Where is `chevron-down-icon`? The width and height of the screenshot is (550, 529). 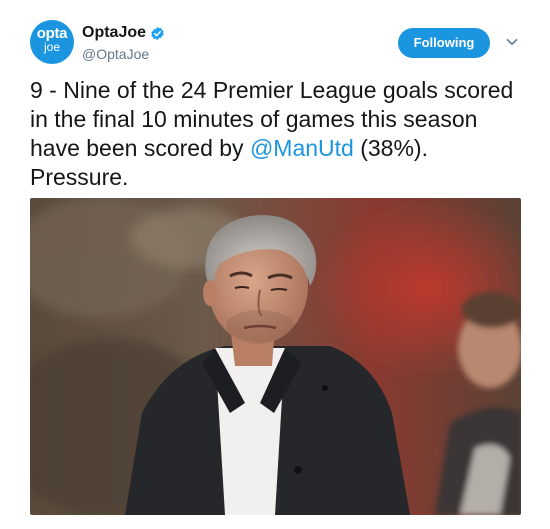 chevron-down-icon is located at coordinates (512, 42).